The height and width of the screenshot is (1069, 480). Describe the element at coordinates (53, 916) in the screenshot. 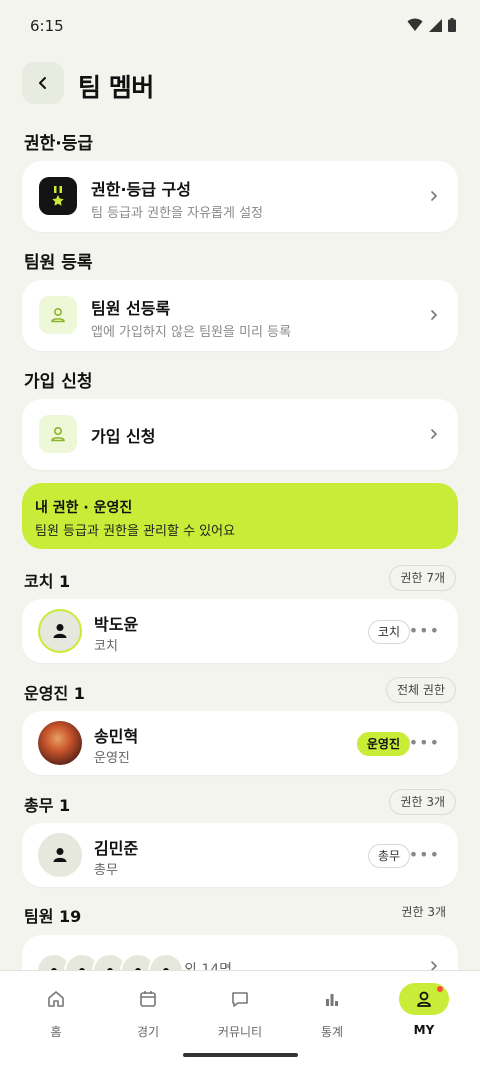

I see `group-title: 팀원 19` at that location.